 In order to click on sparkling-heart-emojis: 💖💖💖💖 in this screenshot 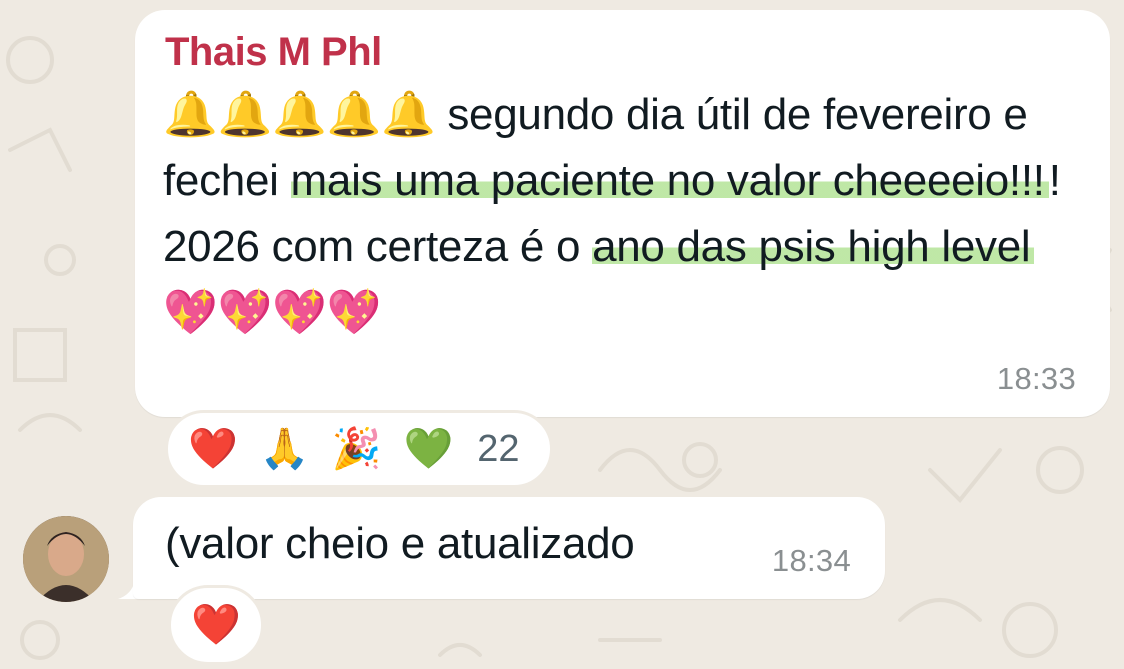, I will do `click(272, 312)`.